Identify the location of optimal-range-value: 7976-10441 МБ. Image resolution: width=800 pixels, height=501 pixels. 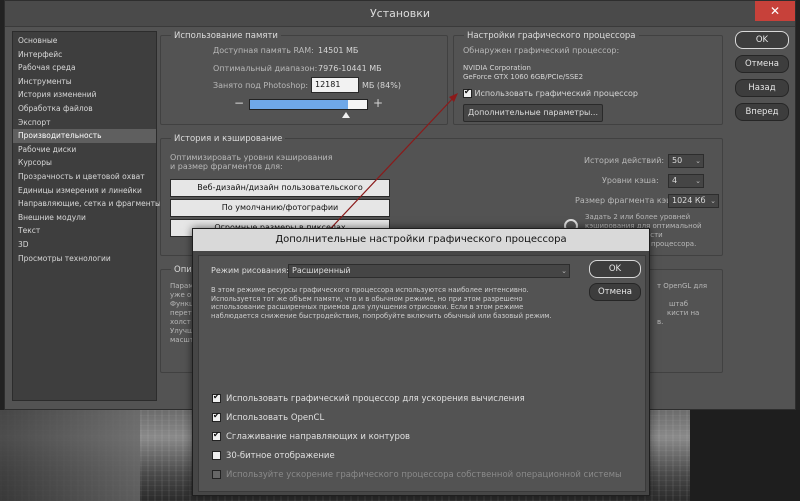
(350, 68).